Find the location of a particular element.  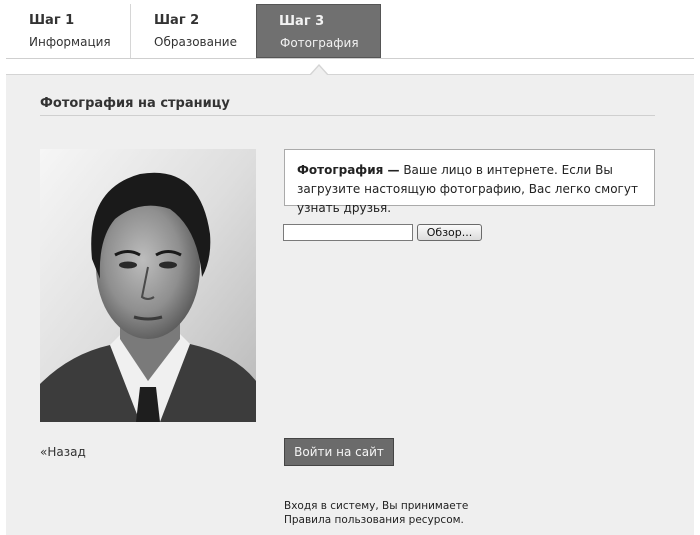

step-number: Шаг 2 is located at coordinates (177, 20).